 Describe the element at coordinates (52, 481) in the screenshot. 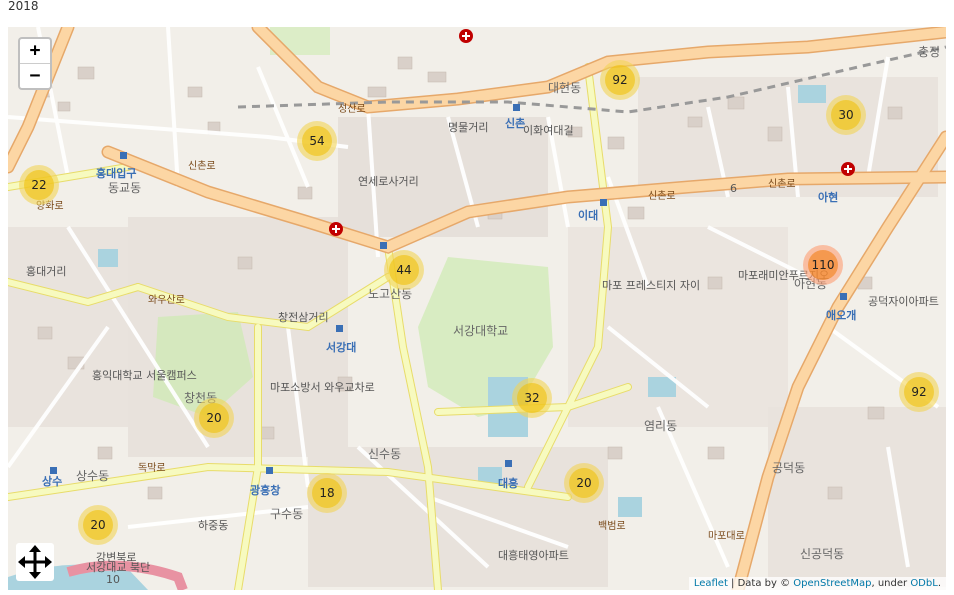

I see `label-sangsu-station: 상수` at that location.